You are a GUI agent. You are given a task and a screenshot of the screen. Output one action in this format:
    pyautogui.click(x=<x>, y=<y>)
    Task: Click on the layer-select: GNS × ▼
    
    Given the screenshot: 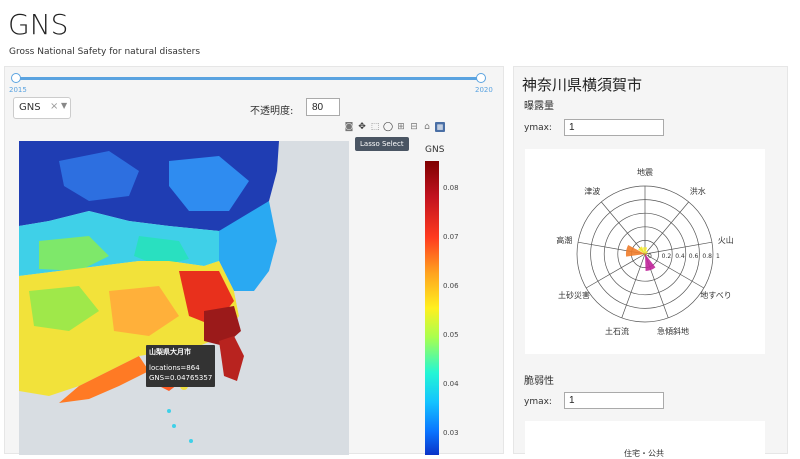 What is the action you would take?
    pyautogui.click(x=42, y=108)
    